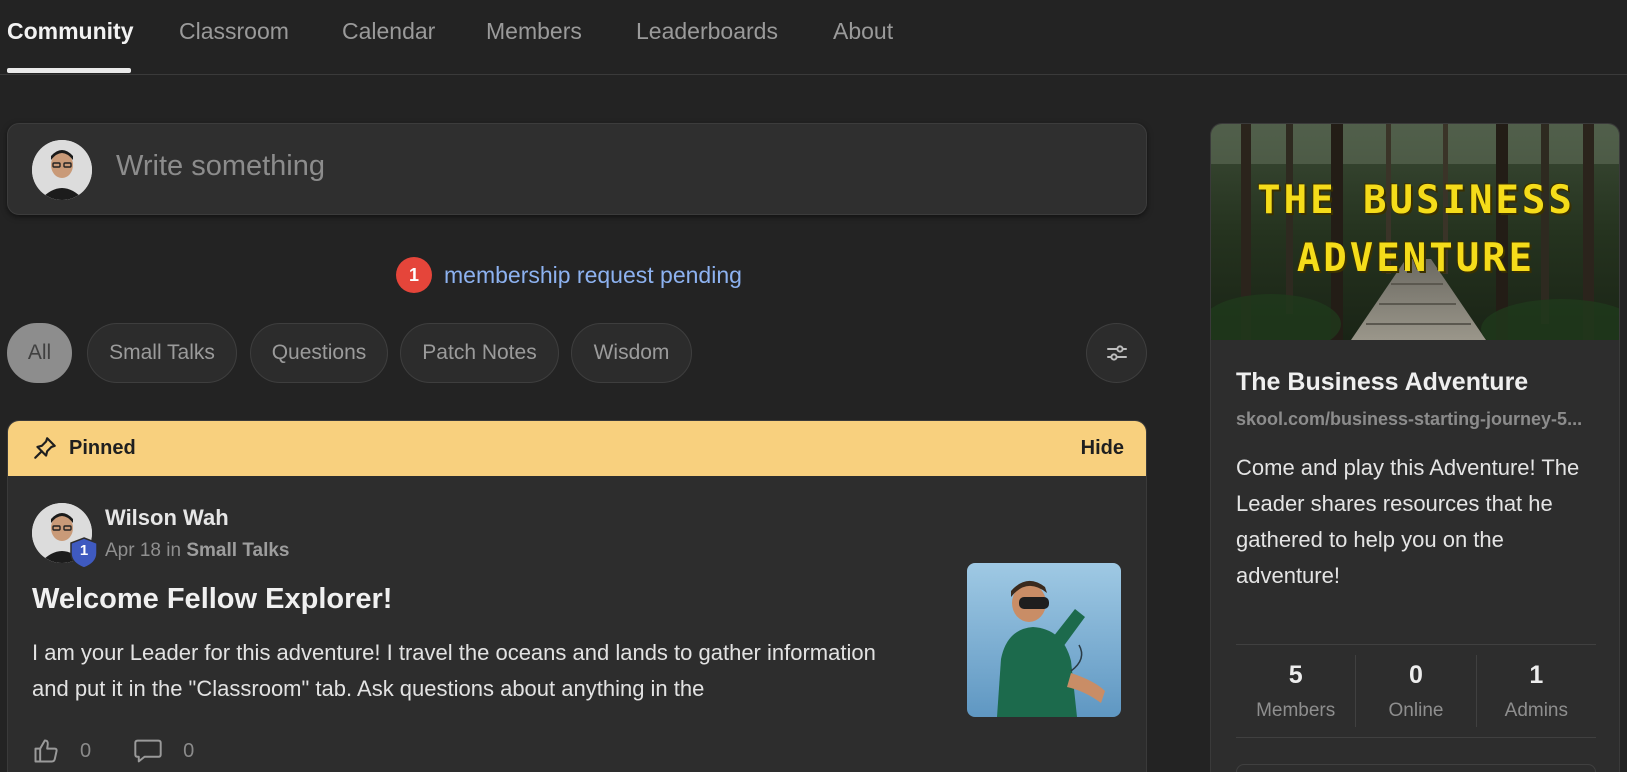  Describe the element at coordinates (1416, 710) in the screenshot. I see `stat-online-label: Online` at that location.